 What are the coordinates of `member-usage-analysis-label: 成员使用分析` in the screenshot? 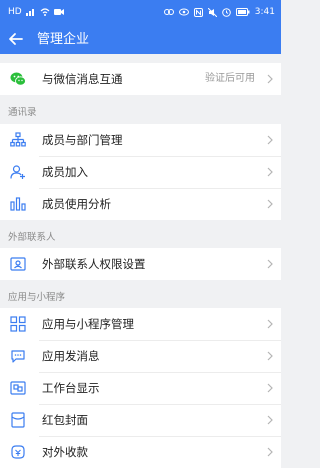 It's located at (76, 204).